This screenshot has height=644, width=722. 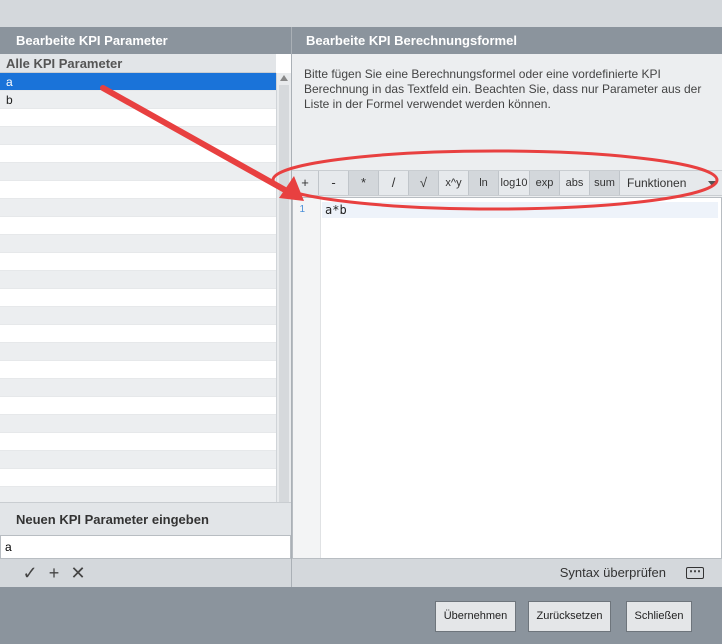 What do you see at coordinates (138, 82) in the screenshot?
I see `parameter-list-item: a` at bounding box center [138, 82].